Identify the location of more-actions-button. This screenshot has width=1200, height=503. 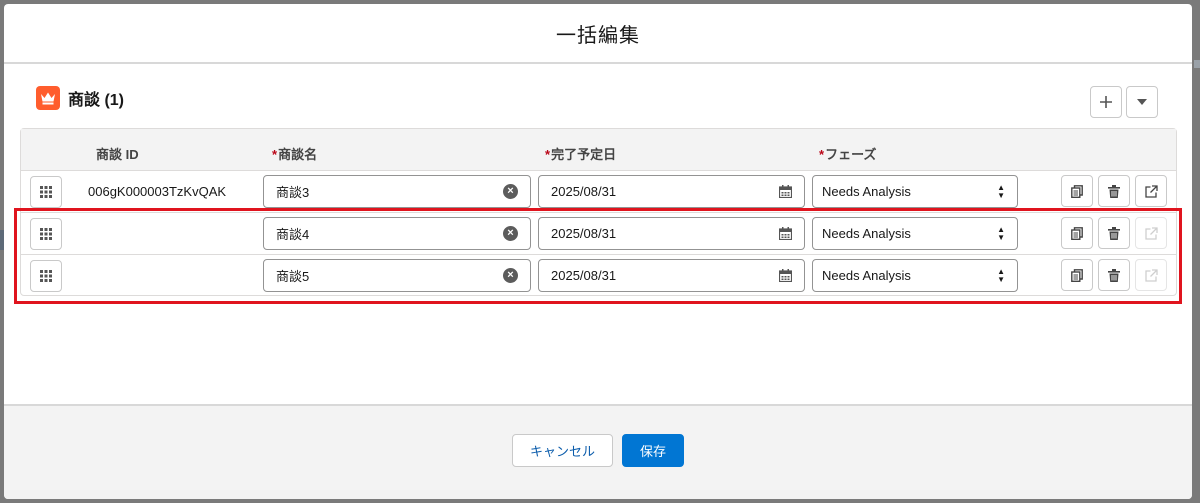
(1142, 102).